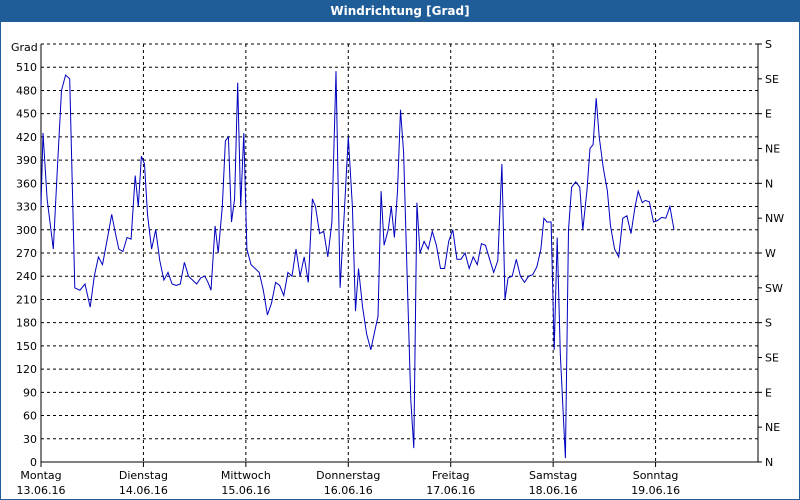 This screenshot has width=800, height=500. I want to click on y-tick-label: 210, so click(26, 299).